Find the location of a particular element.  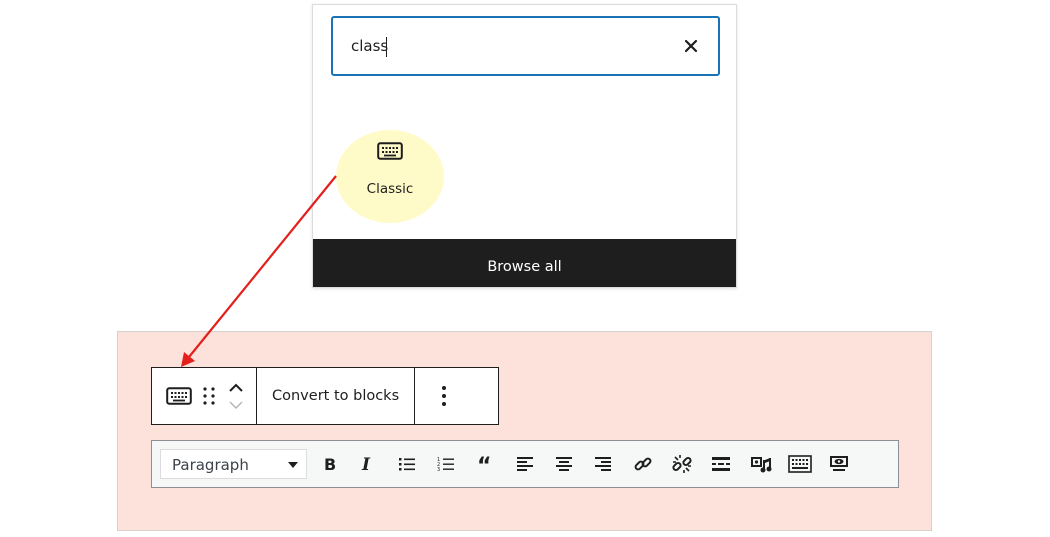

align-right-icon is located at coordinates (603, 464).